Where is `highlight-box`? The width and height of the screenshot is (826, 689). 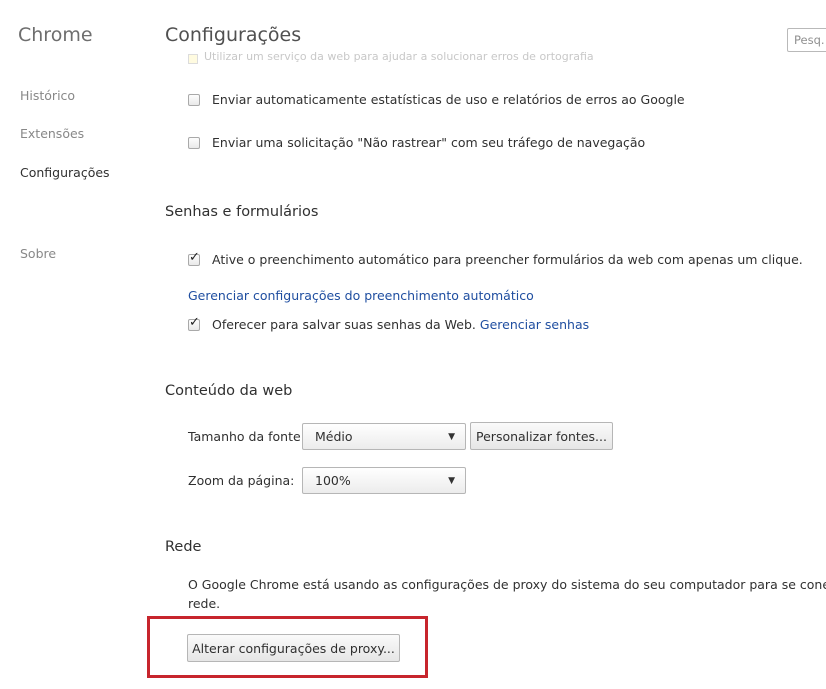 highlight-box is located at coordinates (287, 647).